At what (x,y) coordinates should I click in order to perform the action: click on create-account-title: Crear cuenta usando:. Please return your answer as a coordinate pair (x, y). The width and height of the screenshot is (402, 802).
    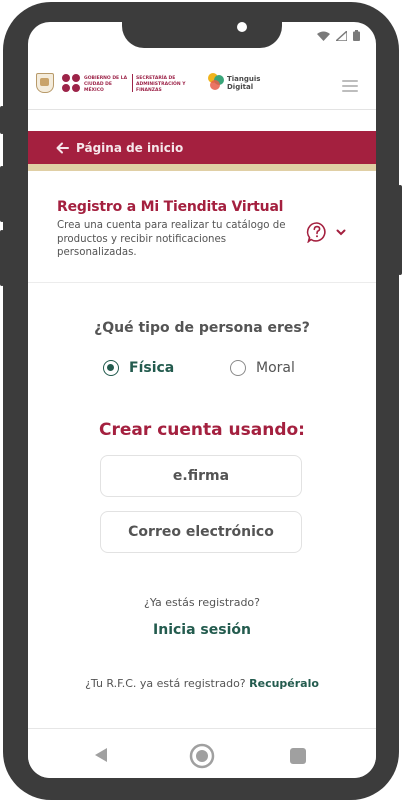
    Looking at the image, I should click on (202, 430).